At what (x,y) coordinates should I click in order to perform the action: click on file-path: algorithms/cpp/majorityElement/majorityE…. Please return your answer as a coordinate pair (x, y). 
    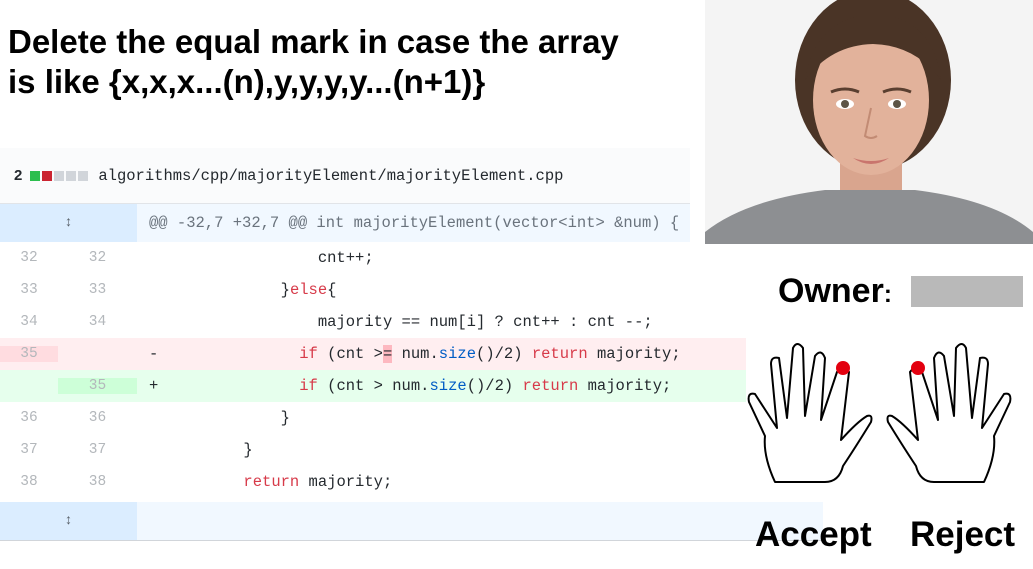
    Looking at the image, I should click on (330, 176).